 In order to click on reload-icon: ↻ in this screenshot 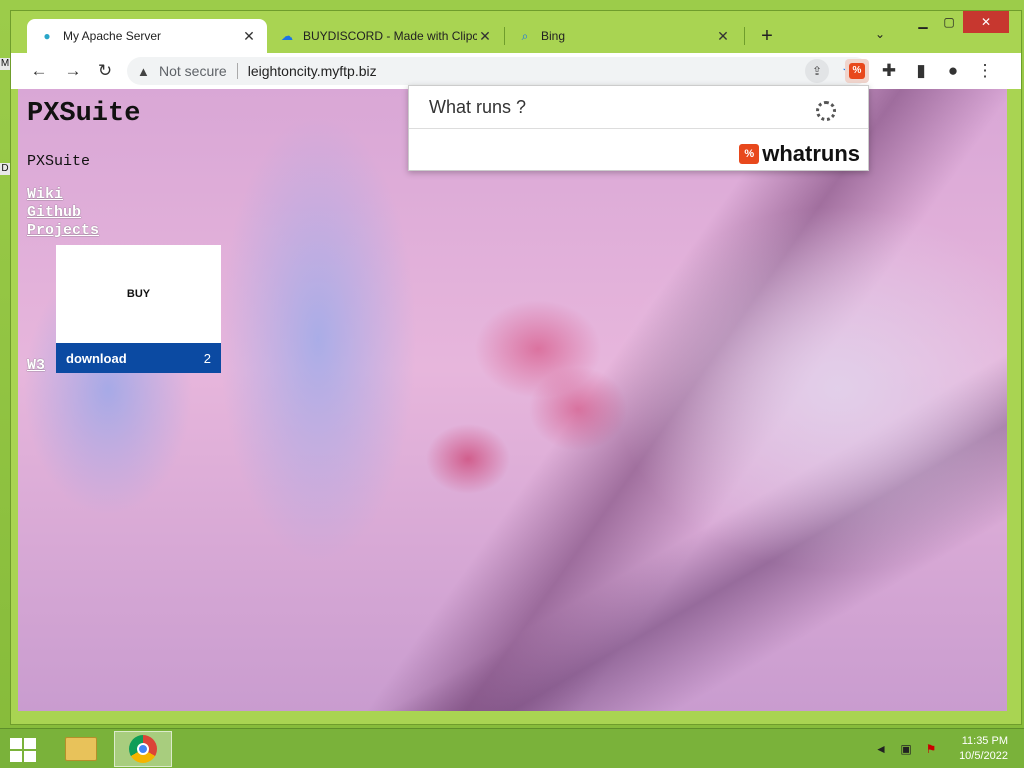, I will do `click(105, 71)`.